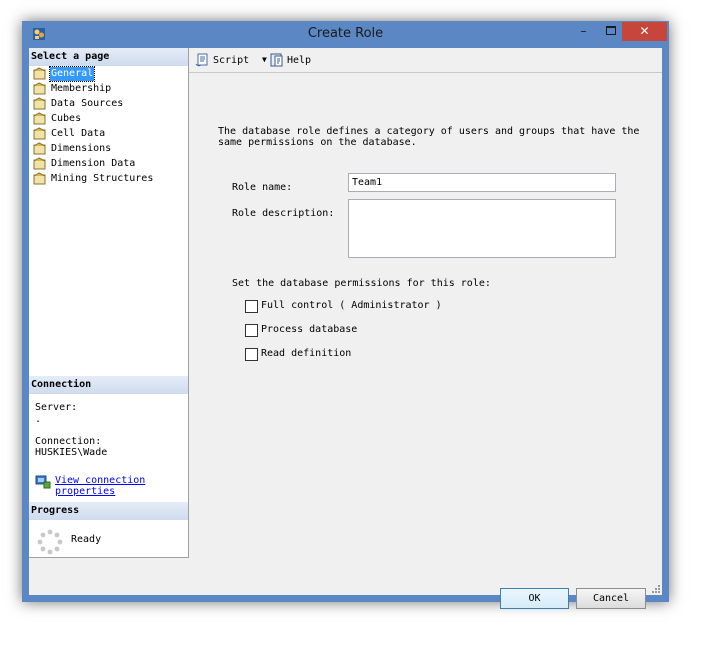 Image resolution: width=711 pixels, height=645 pixels. Describe the element at coordinates (425, 60) in the screenshot. I see `toolbar: Script ▼ Help` at that location.